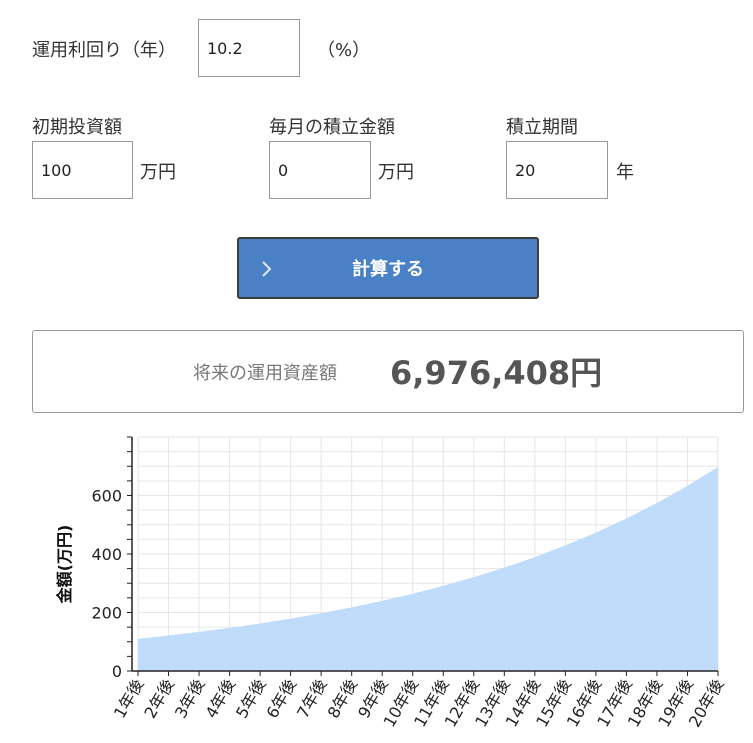 Image resolution: width=753 pixels, height=743 pixels. Describe the element at coordinates (106, 584) in the screenshot. I see `y-tick-labels: 0 200 400 600` at that location.